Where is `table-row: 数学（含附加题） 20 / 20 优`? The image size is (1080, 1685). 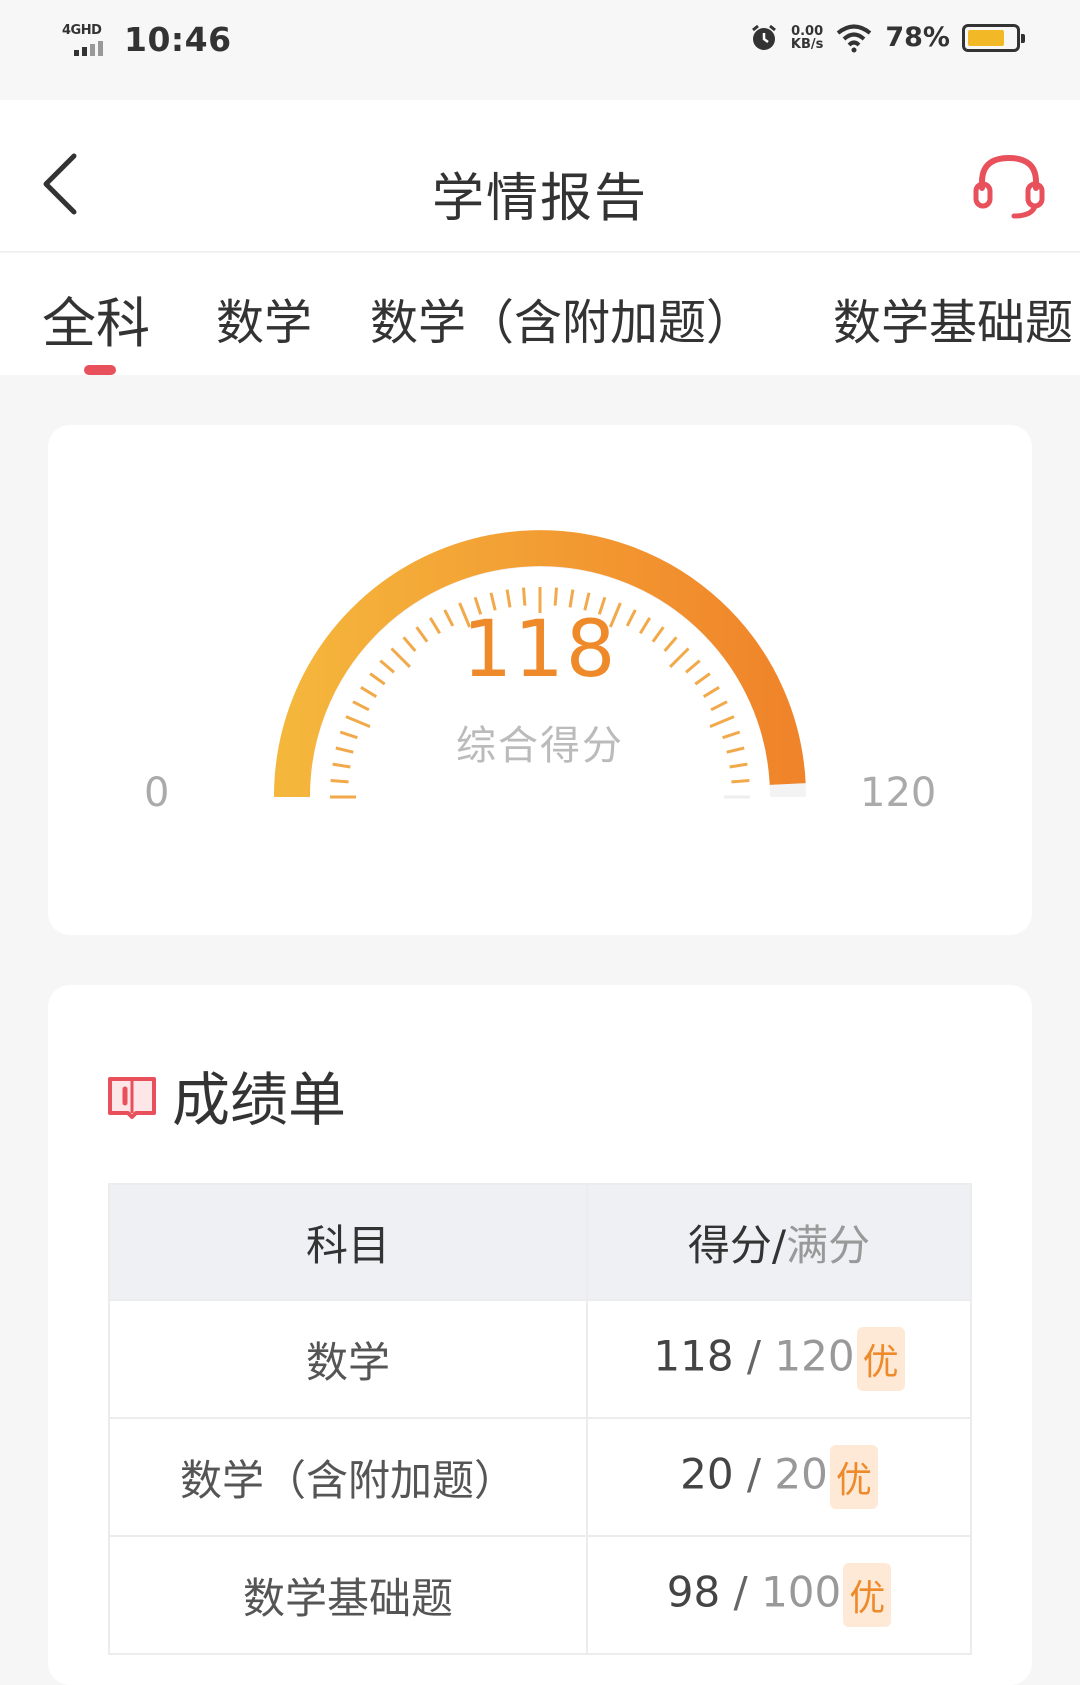
table-row: 数学（含附加题） 20 / 20 优 is located at coordinates (540, 1477).